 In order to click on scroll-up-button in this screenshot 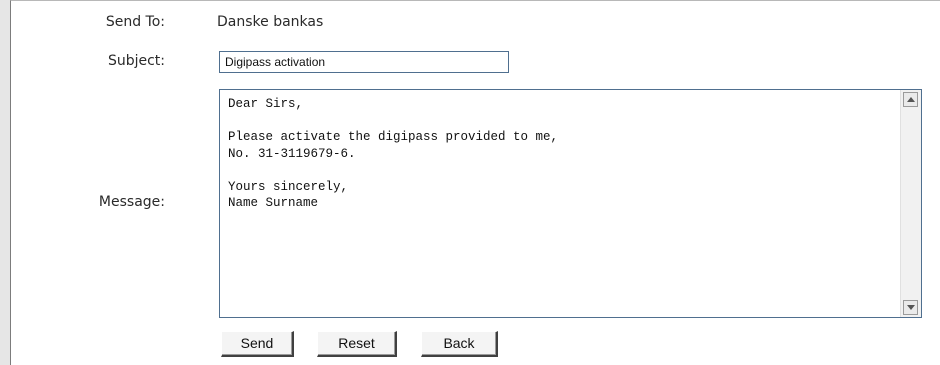, I will do `click(910, 99)`.